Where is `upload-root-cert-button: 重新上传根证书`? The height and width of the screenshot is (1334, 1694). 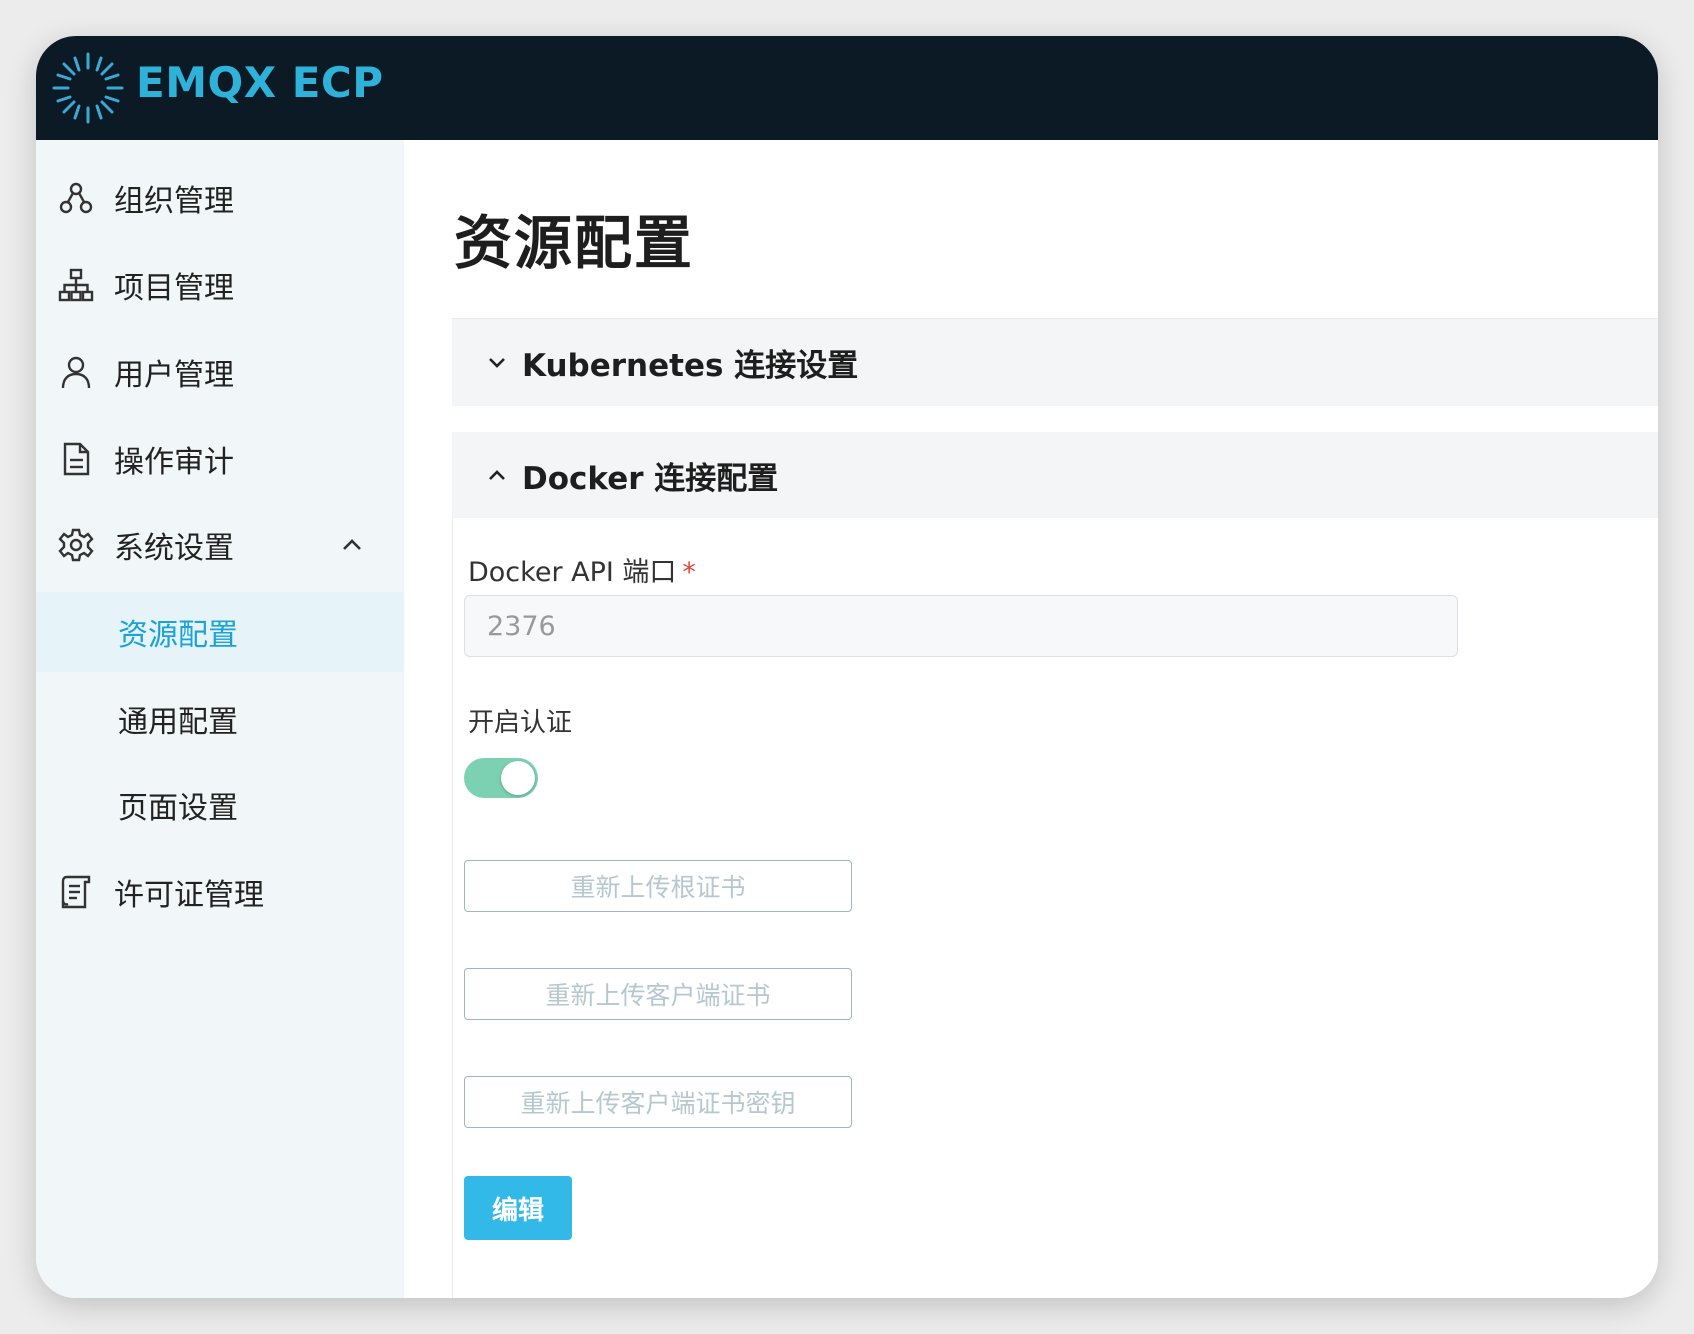
upload-root-cert-button: 重新上传根证书 is located at coordinates (658, 886).